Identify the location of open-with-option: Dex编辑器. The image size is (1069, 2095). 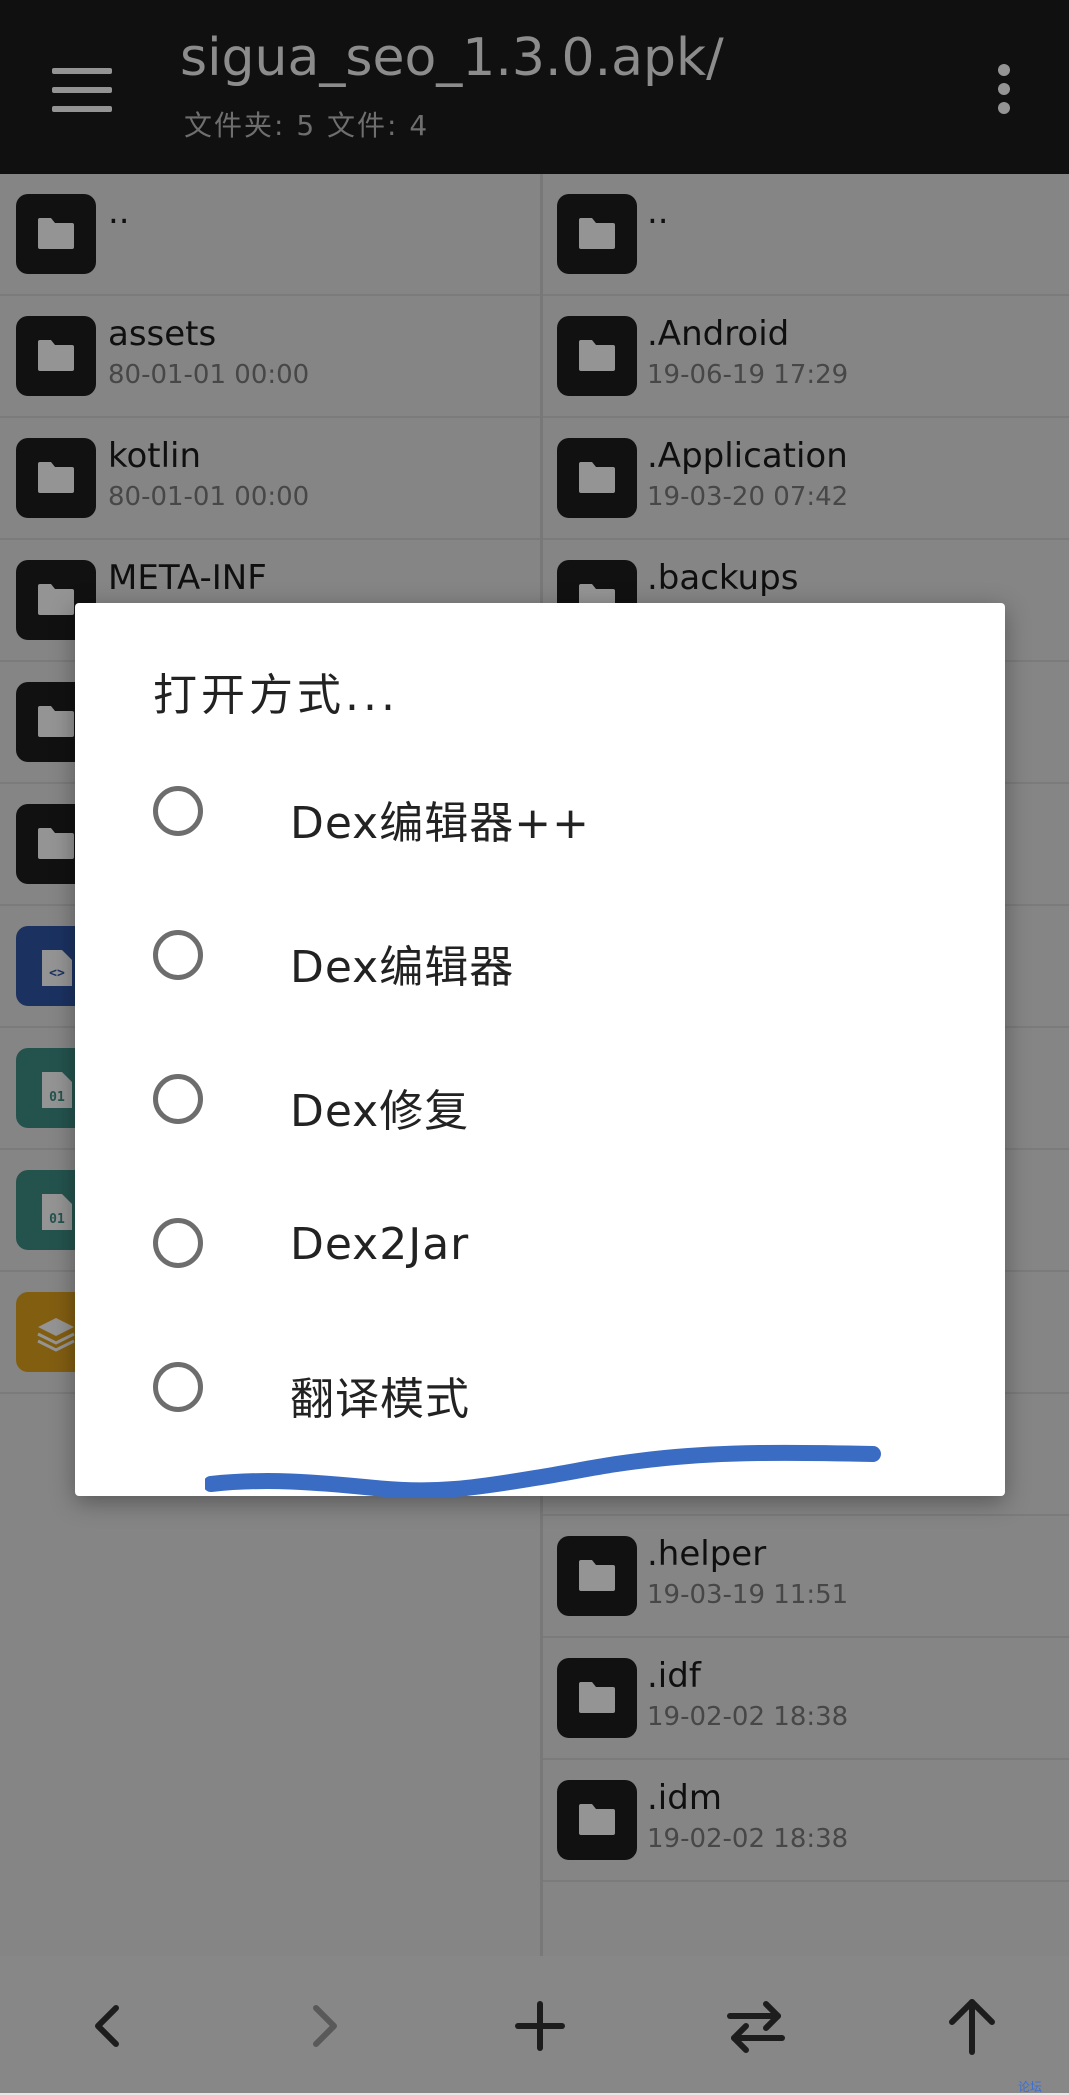
(540, 959).